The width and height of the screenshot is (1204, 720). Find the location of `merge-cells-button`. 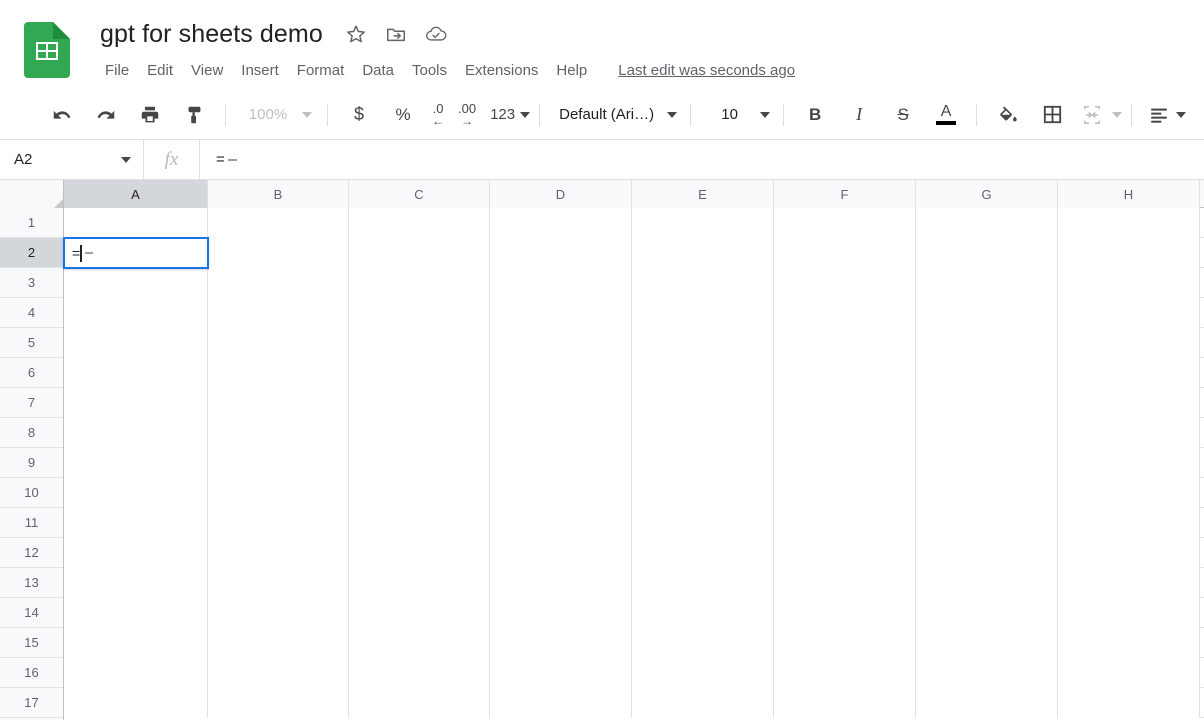

merge-cells-button is located at coordinates (1102, 115).